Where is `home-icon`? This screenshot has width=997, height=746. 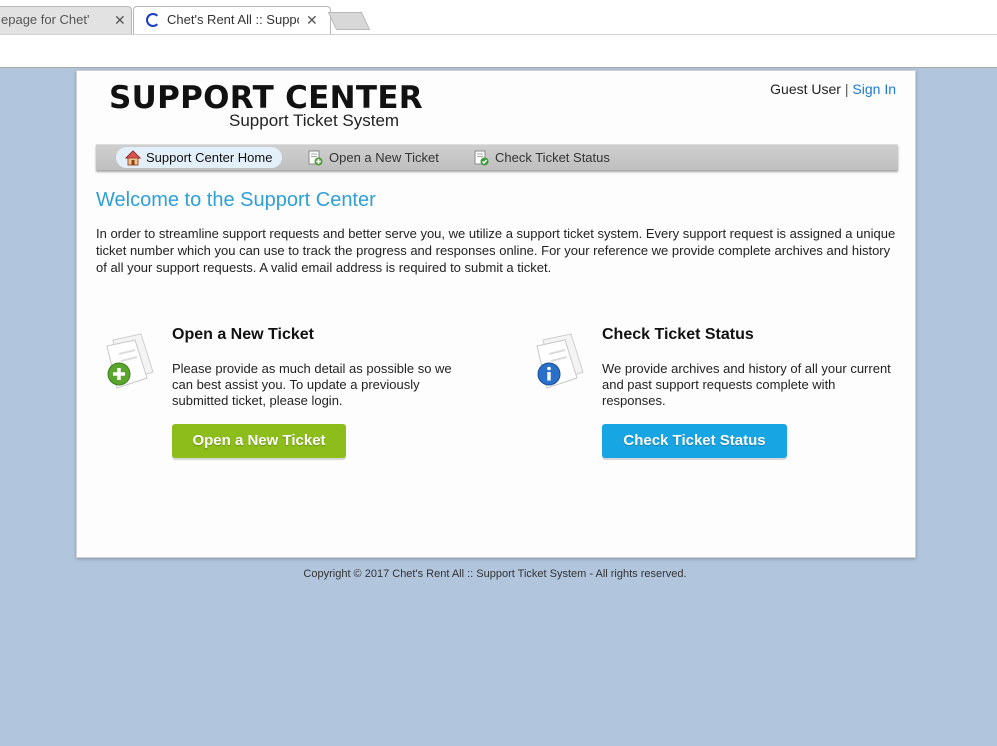 home-icon is located at coordinates (133, 158).